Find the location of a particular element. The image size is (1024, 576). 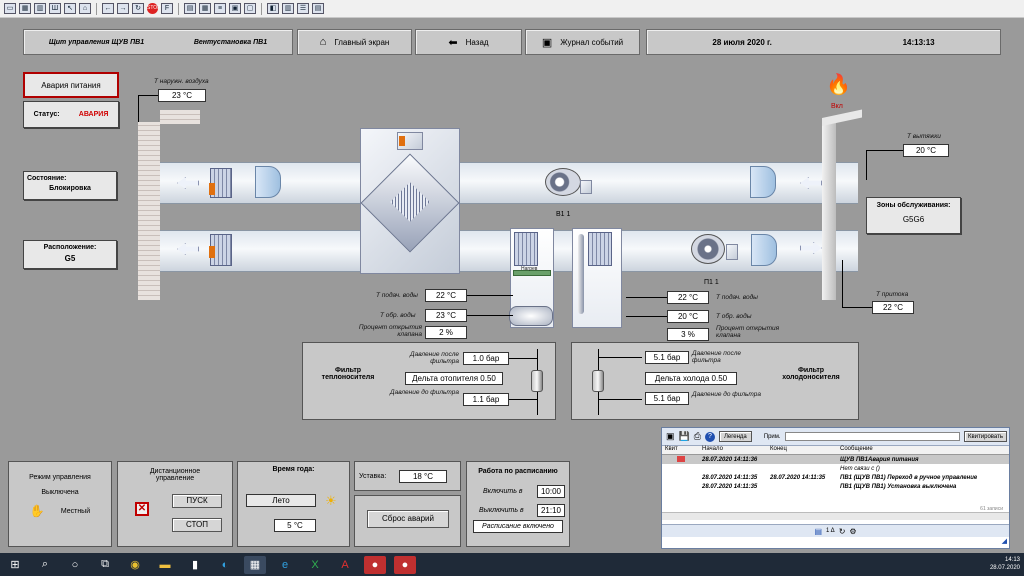

remote-control-panel: Дистанционное управление ✕ ПУСК СТОП is located at coordinates (175, 504).